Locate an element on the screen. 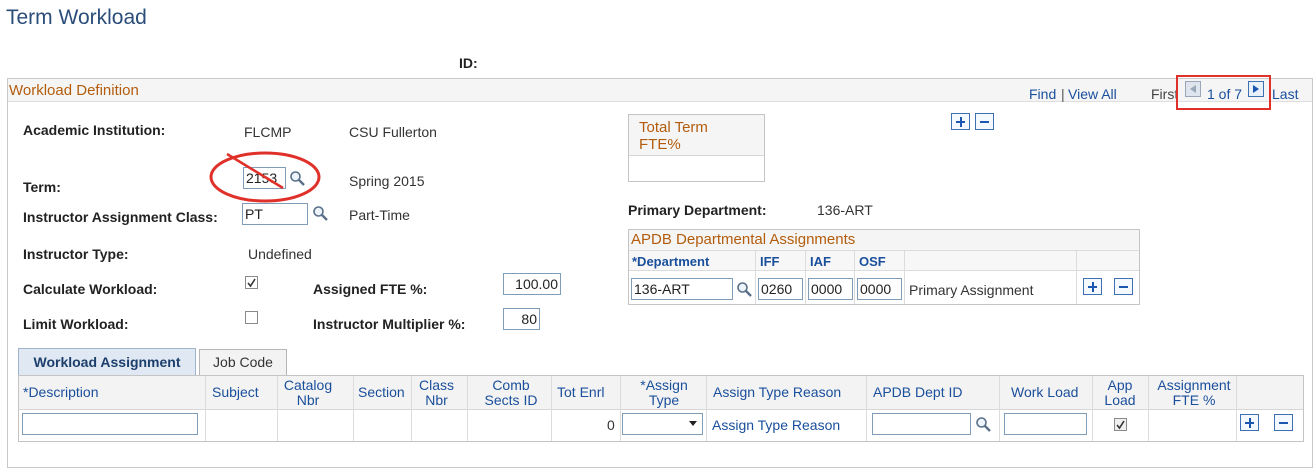  pager-counter: 1 of 7 is located at coordinates (1225, 94).